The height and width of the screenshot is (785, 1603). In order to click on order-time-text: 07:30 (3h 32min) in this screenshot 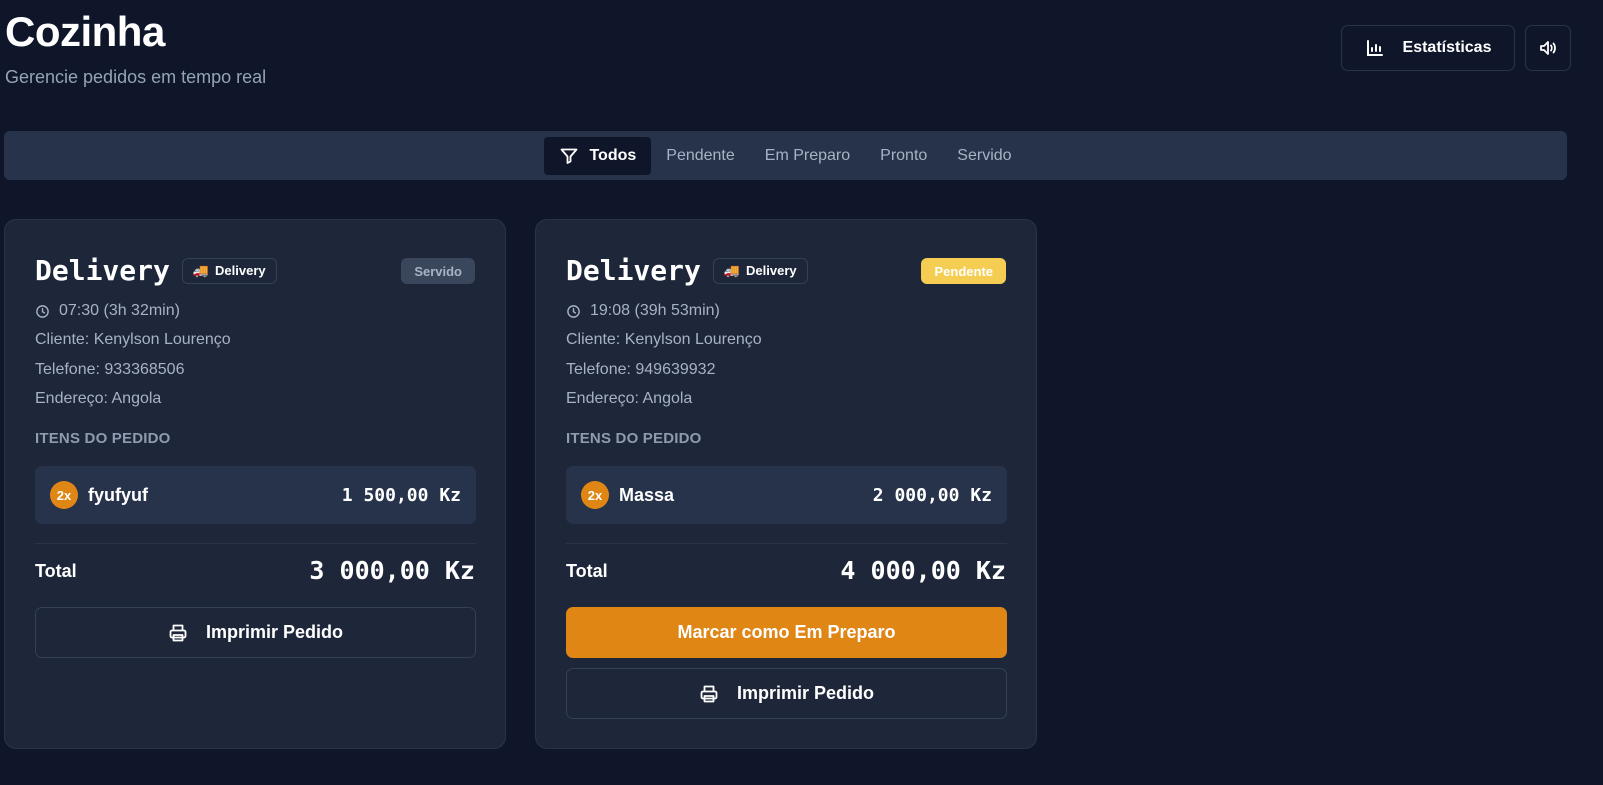, I will do `click(119, 310)`.